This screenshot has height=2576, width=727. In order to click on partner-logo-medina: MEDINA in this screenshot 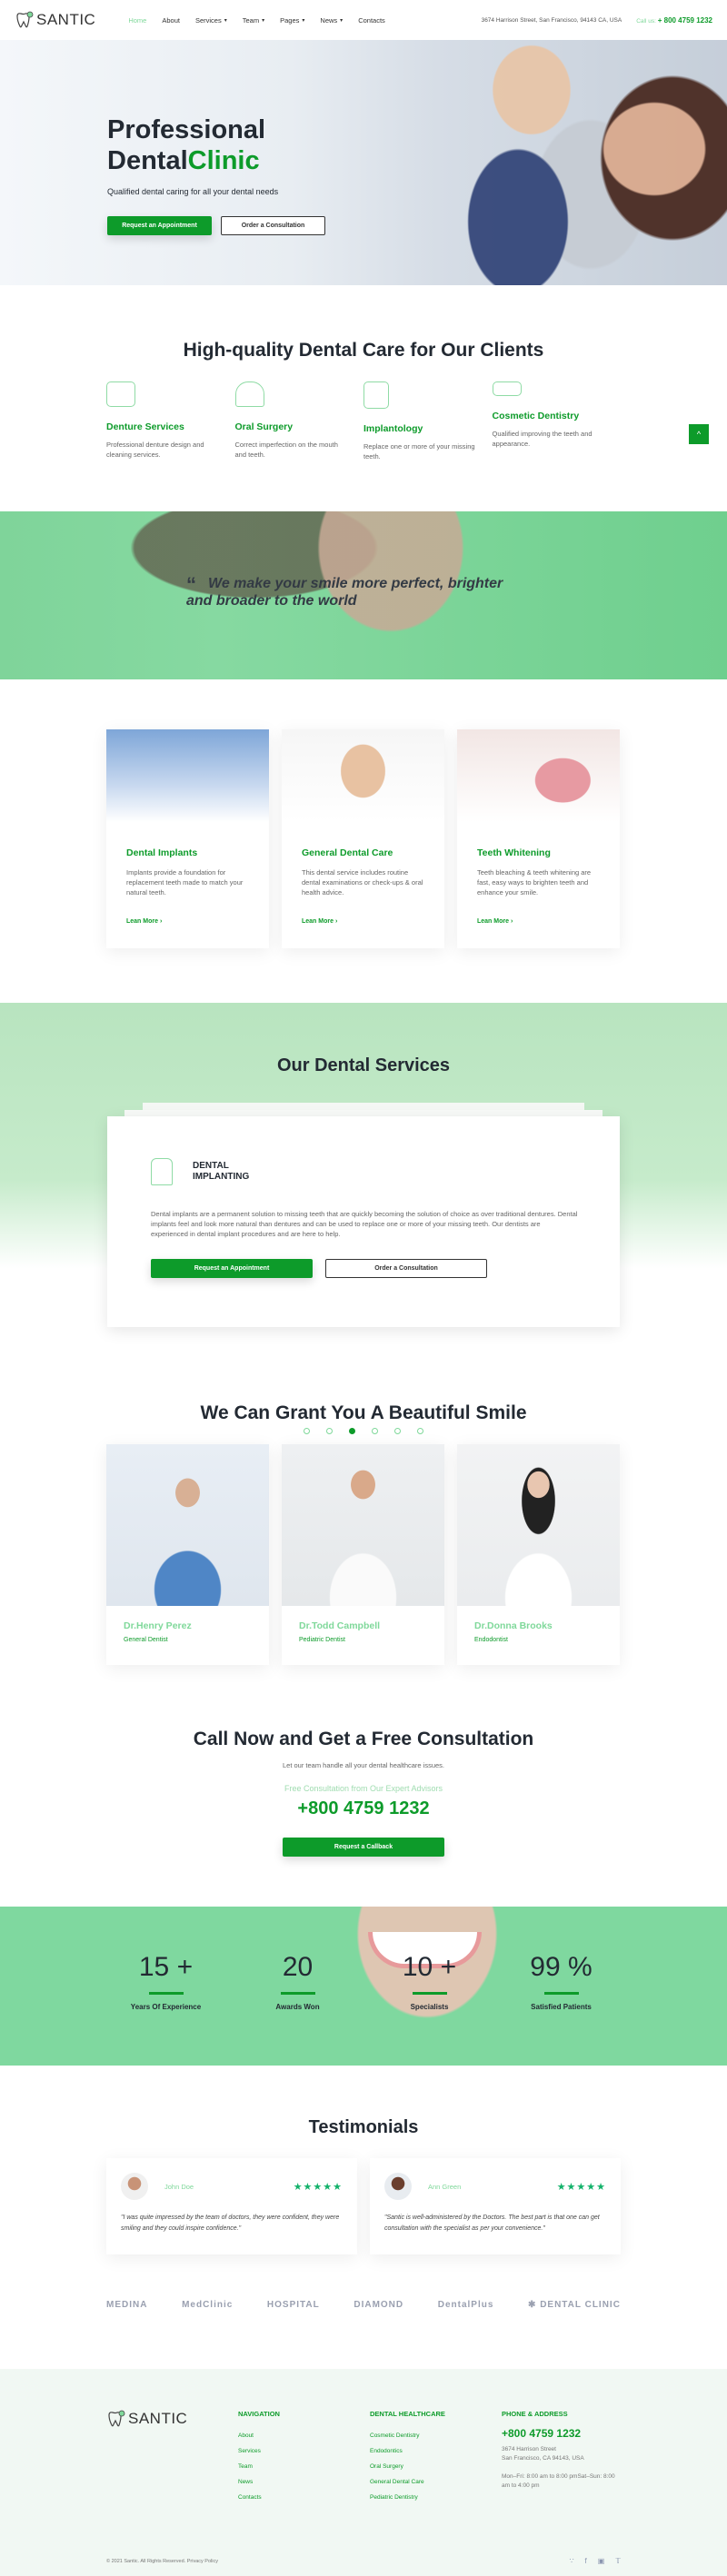, I will do `click(126, 2305)`.